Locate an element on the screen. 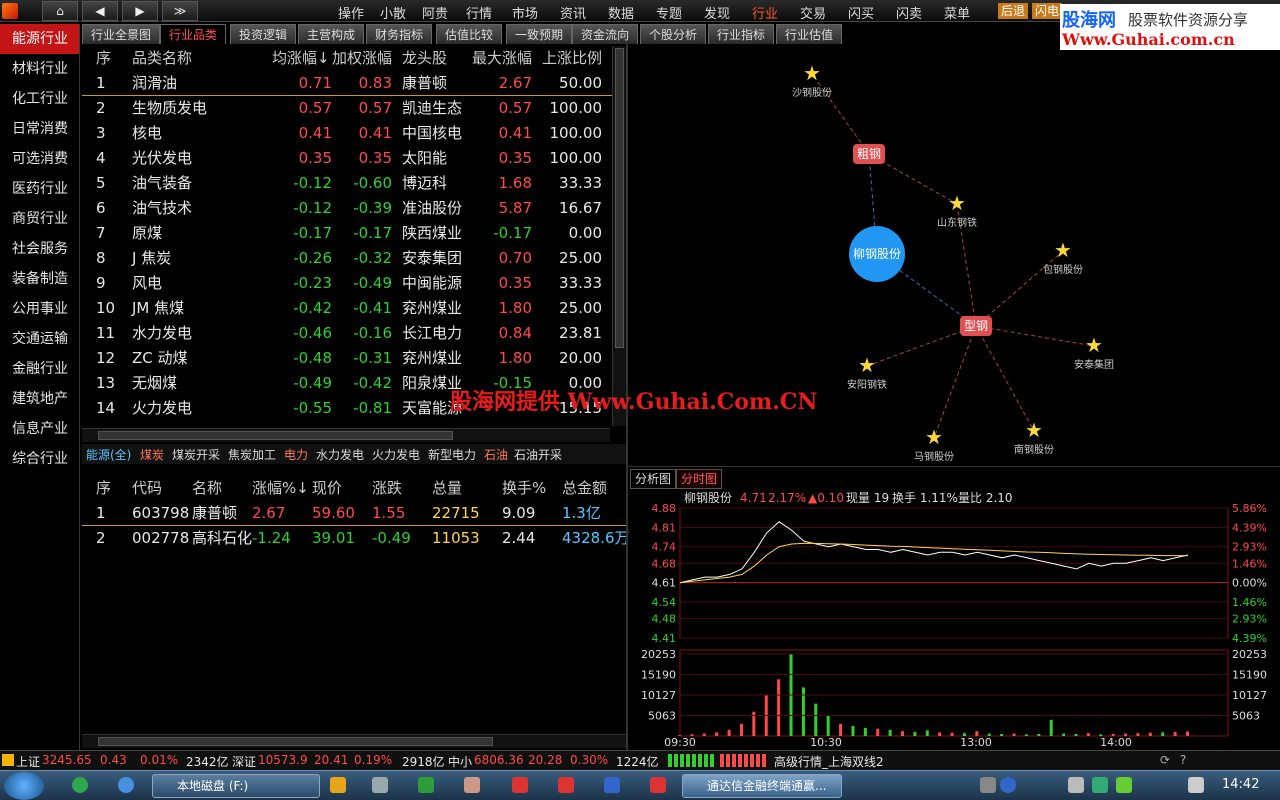 The height and width of the screenshot is (800, 1280). table-row: 10 JM 焦煤 -0.42 -0.41 兖州煤业 1.80 25.00 is located at coordinates (354, 308).